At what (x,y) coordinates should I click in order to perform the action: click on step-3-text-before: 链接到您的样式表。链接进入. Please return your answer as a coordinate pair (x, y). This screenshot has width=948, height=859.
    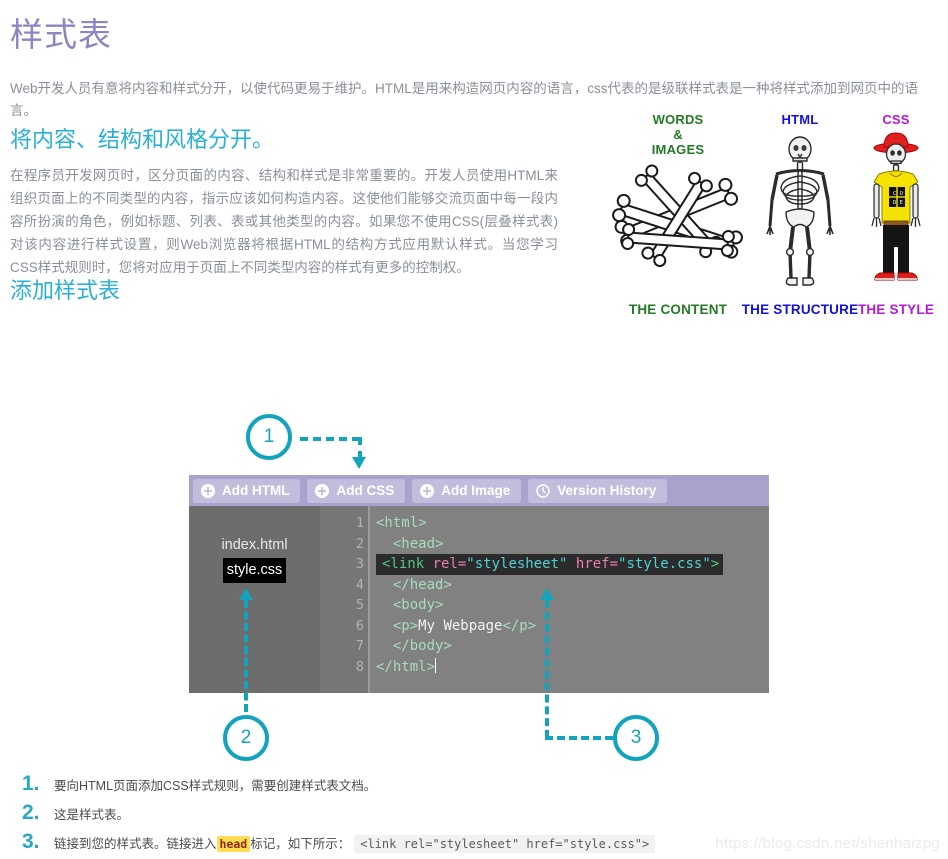
    Looking at the image, I should click on (135, 844).